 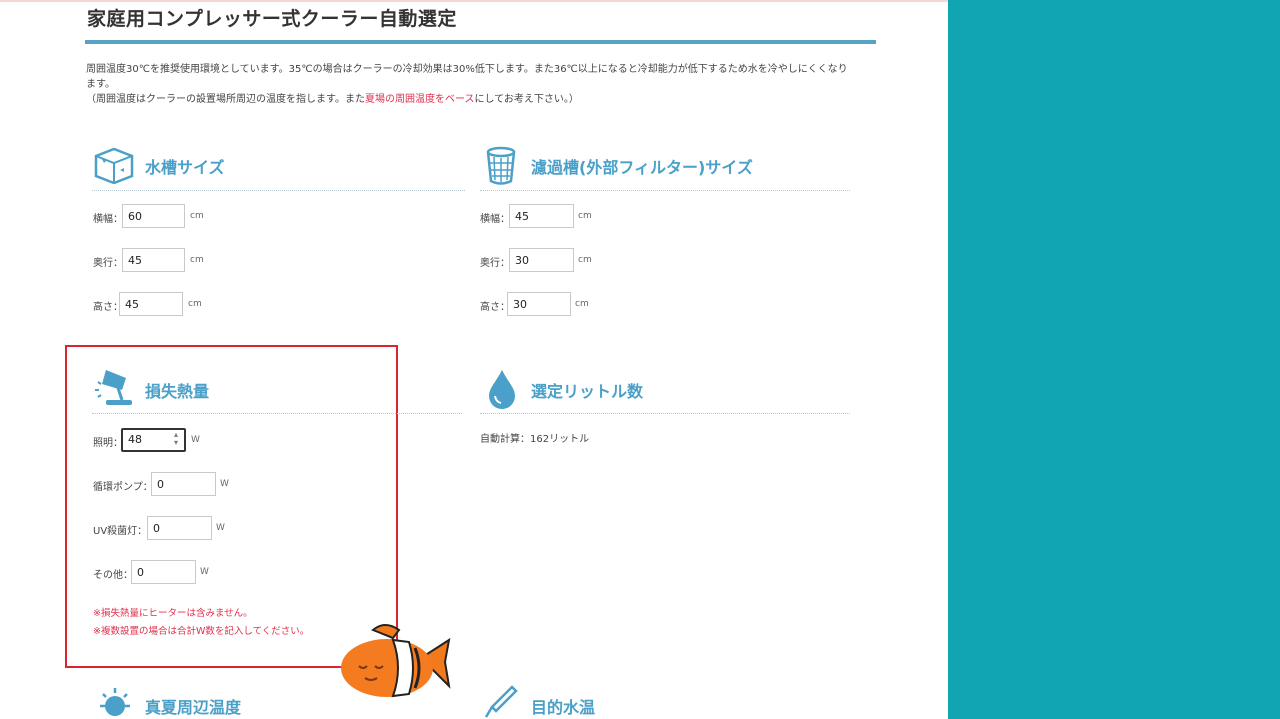 I want to click on filter-size-title: 濾過槽(外部フィルター)サイズ, so click(x=642, y=167).